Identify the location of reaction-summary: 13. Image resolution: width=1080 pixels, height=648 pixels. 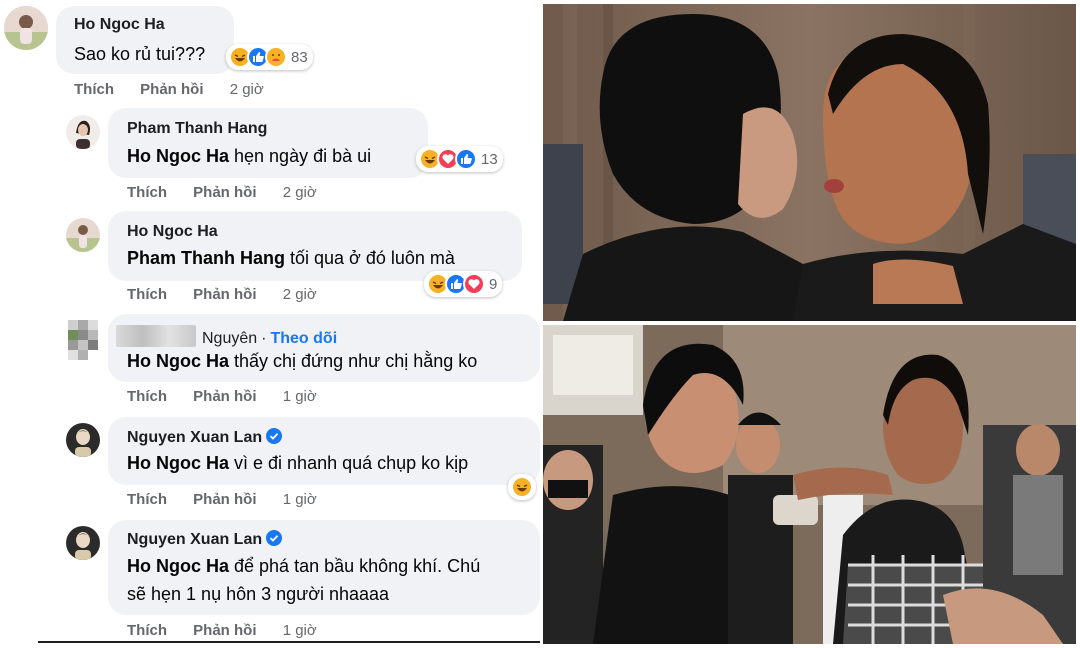
(459, 159).